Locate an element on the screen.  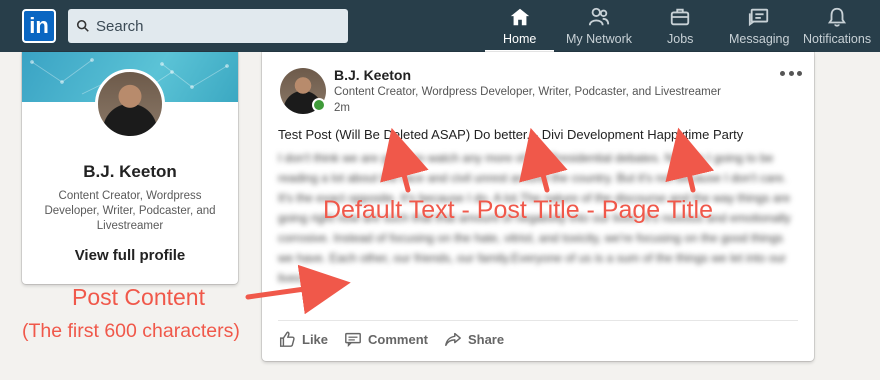
like-icon is located at coordinates (287, 339).